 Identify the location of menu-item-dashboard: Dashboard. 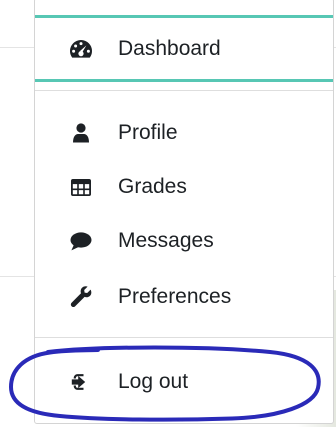
(184, 48).